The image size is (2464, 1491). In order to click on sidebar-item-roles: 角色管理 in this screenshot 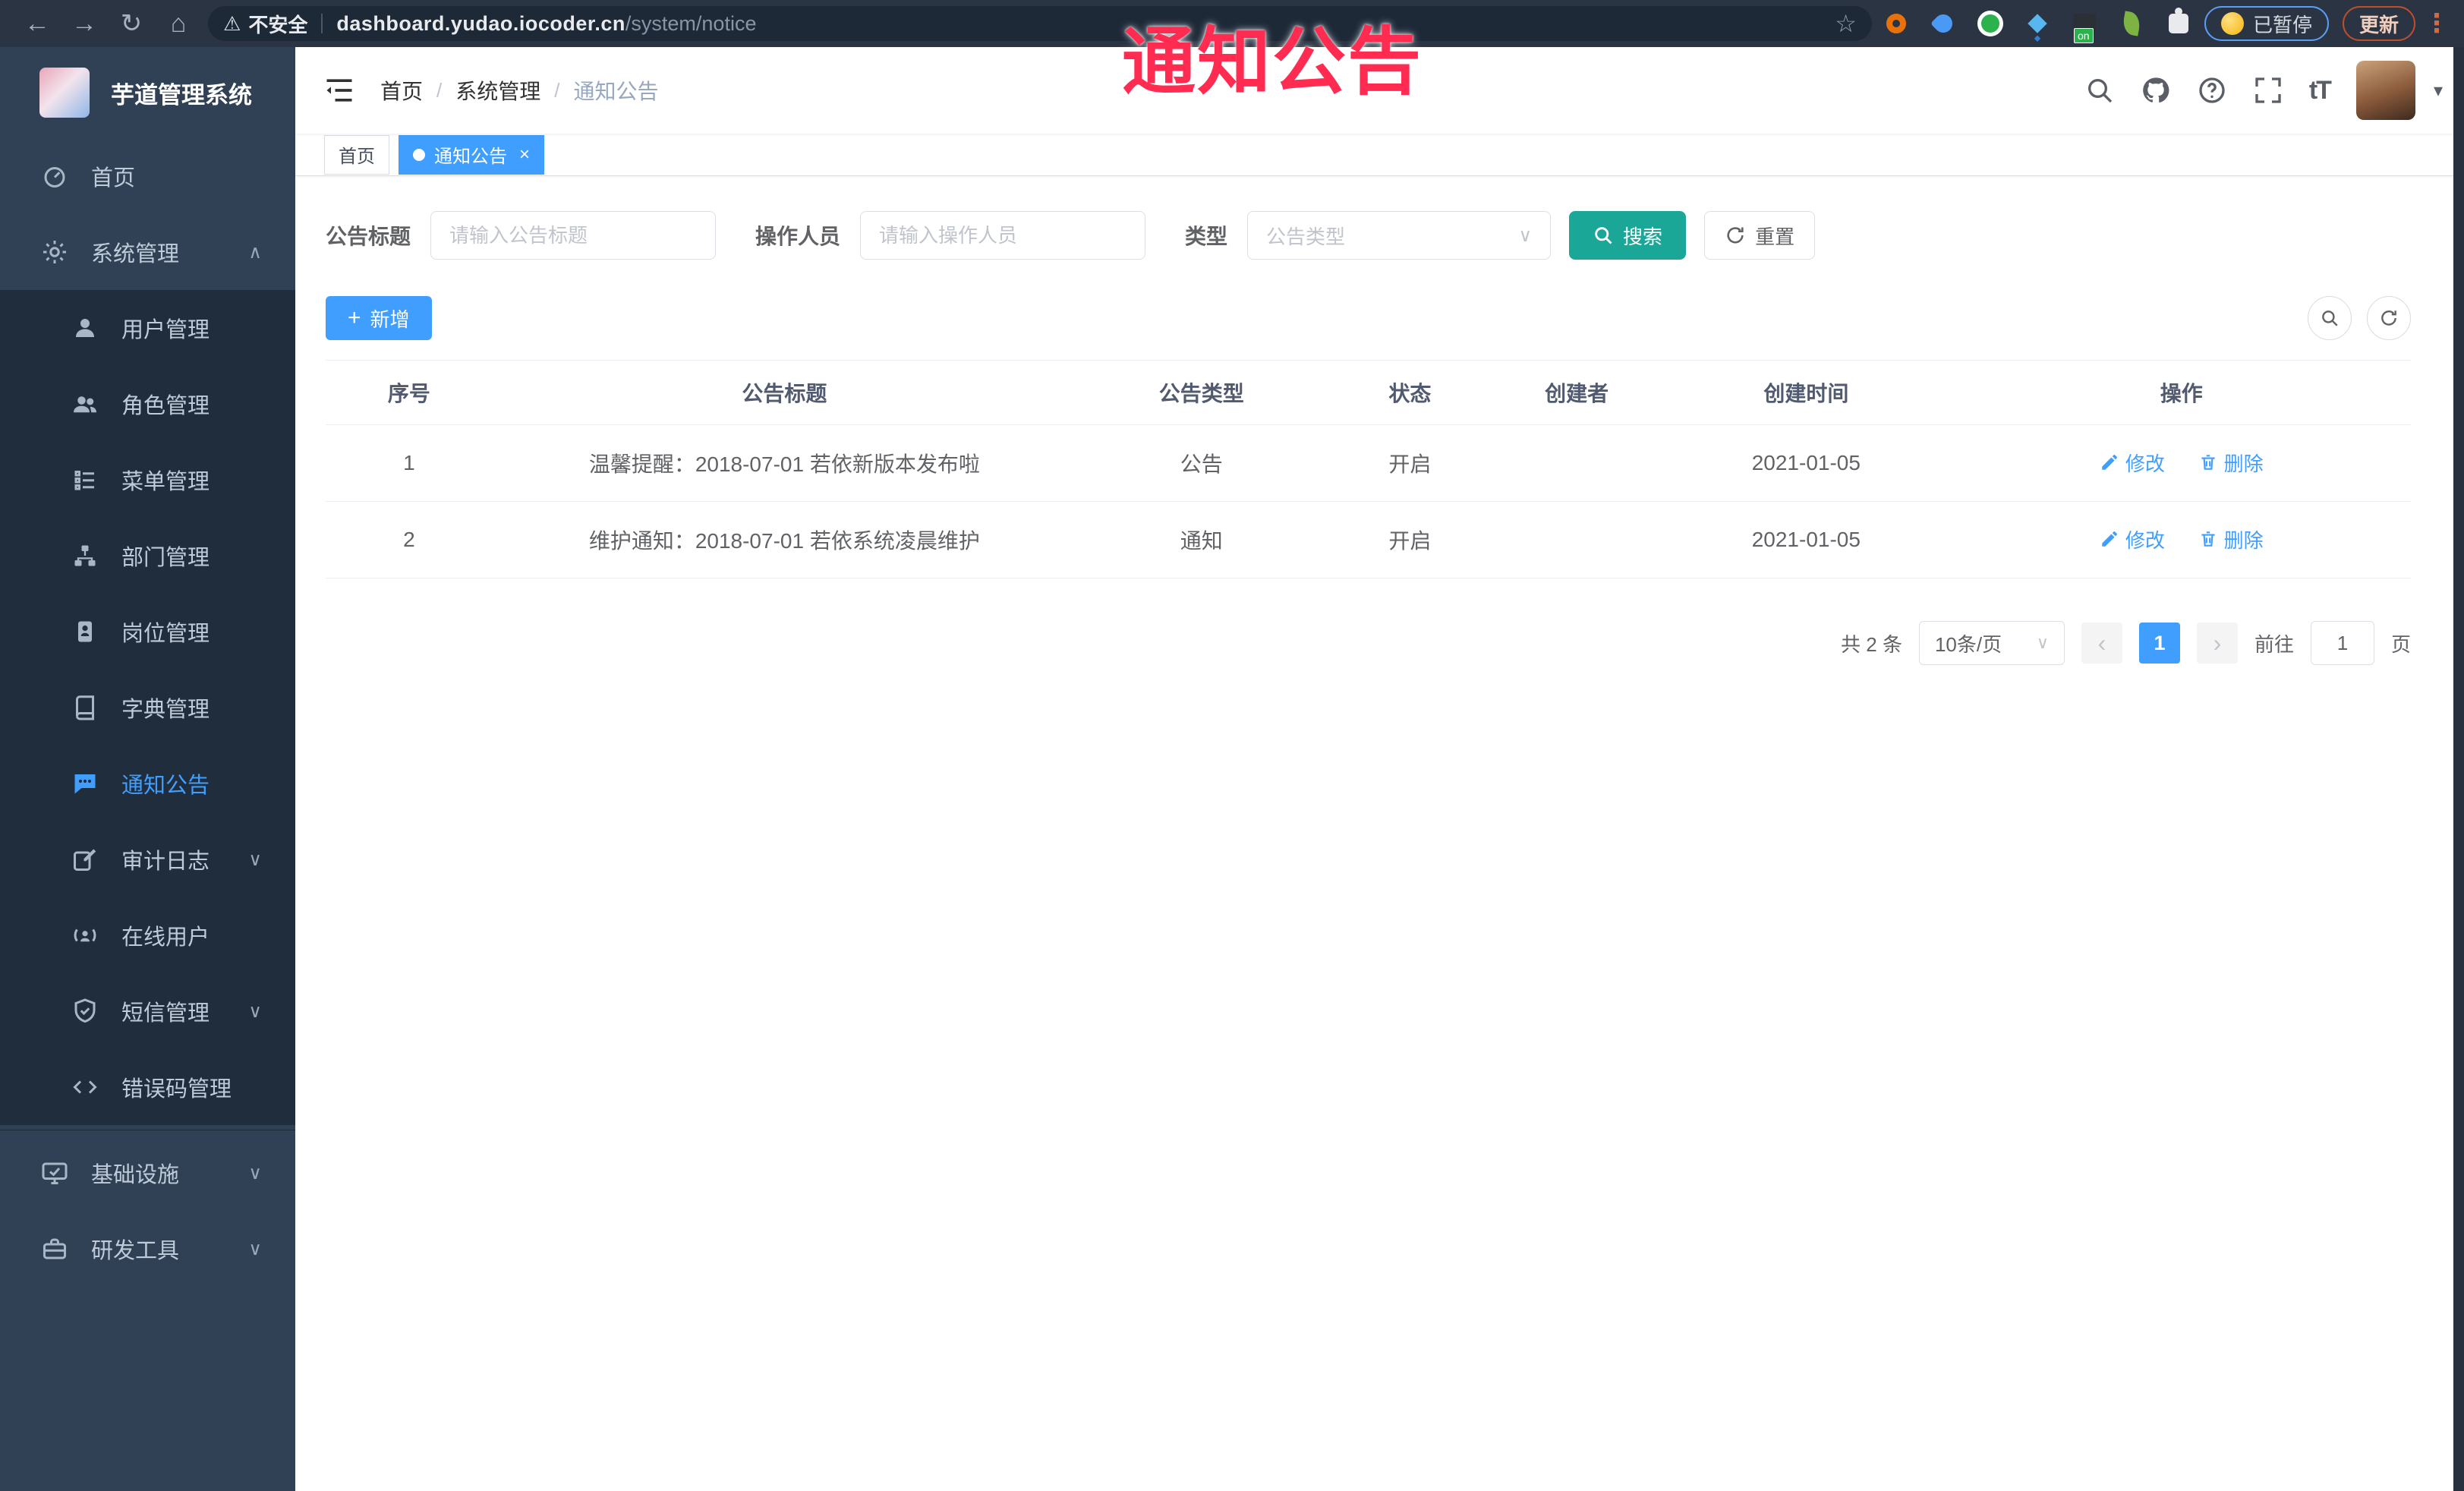, I will do `click(147, 404)`.